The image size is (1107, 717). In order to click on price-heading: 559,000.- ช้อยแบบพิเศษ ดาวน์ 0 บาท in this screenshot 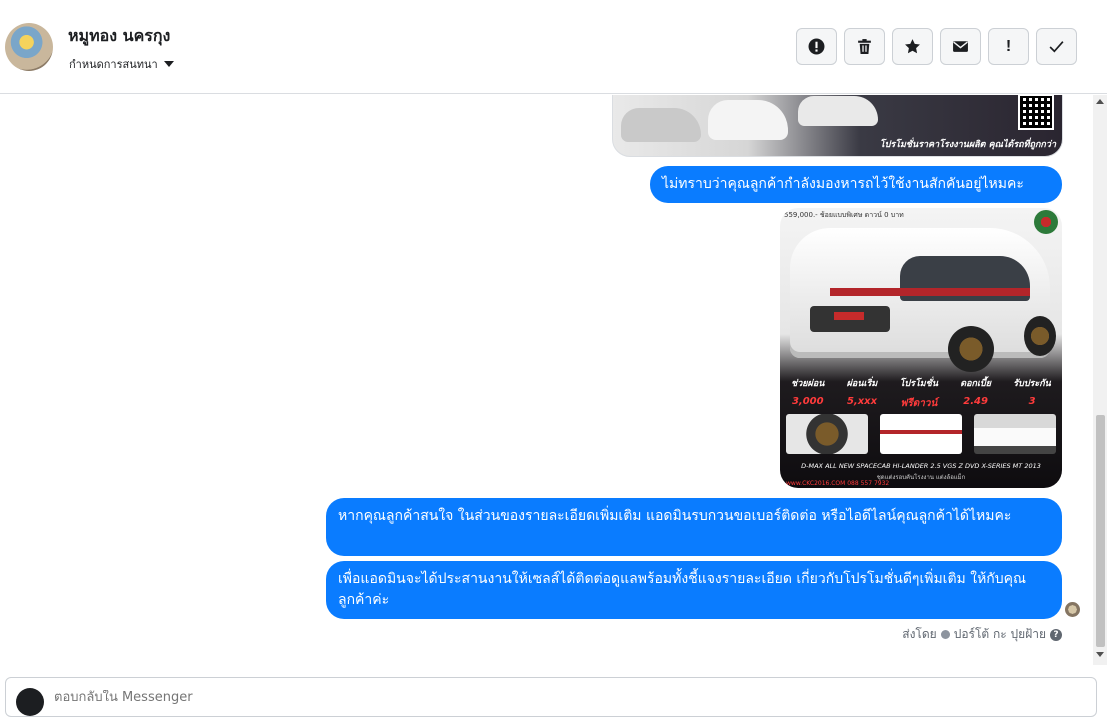, I will do `click(844, 215)`.